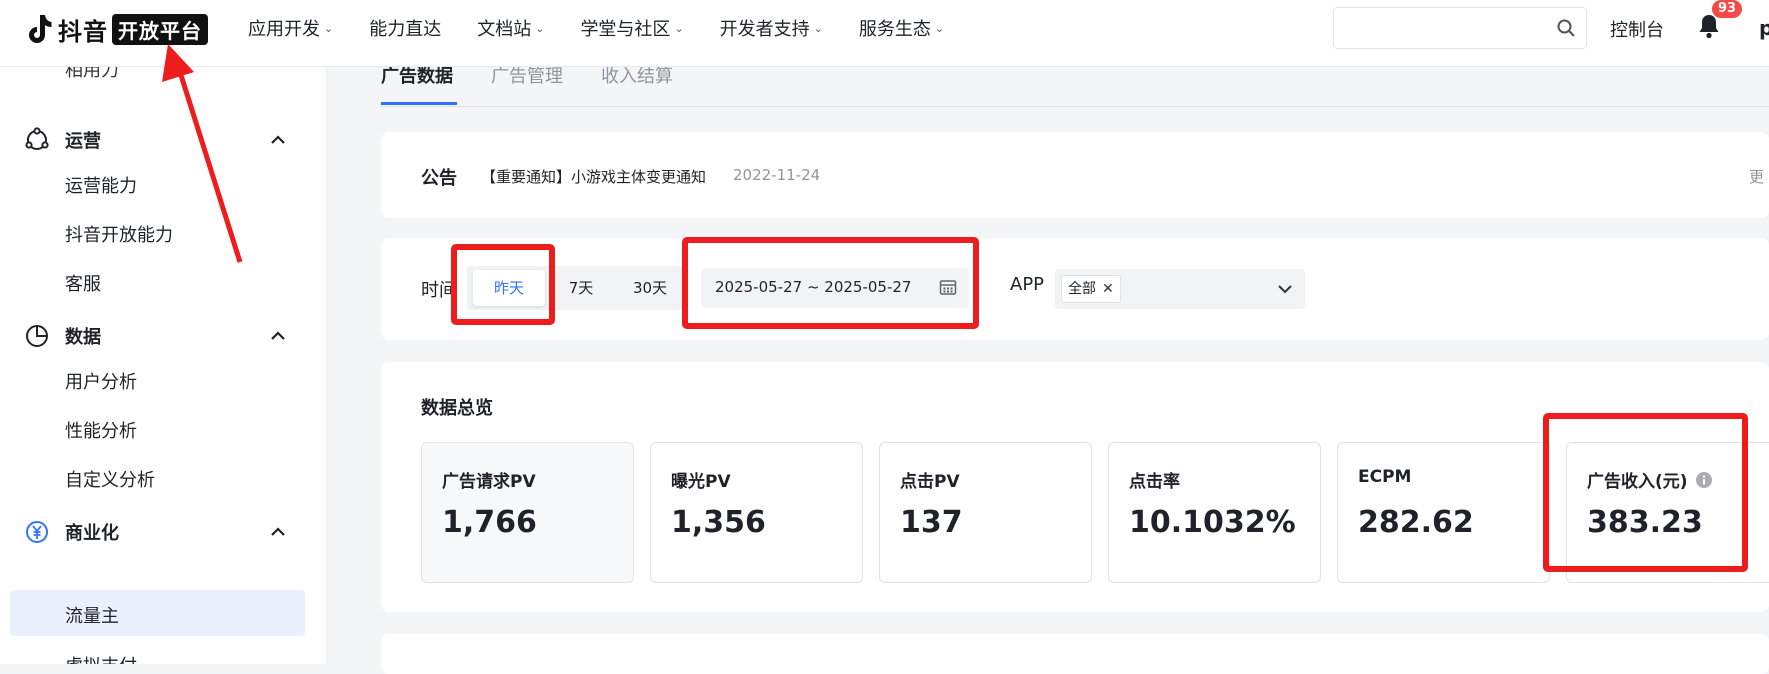 The height and width of the screenshot is (674, 1769). Describe the element at coordinates (503, 284) in the screenshot. I see `annotation-box-yesterday` at that location.